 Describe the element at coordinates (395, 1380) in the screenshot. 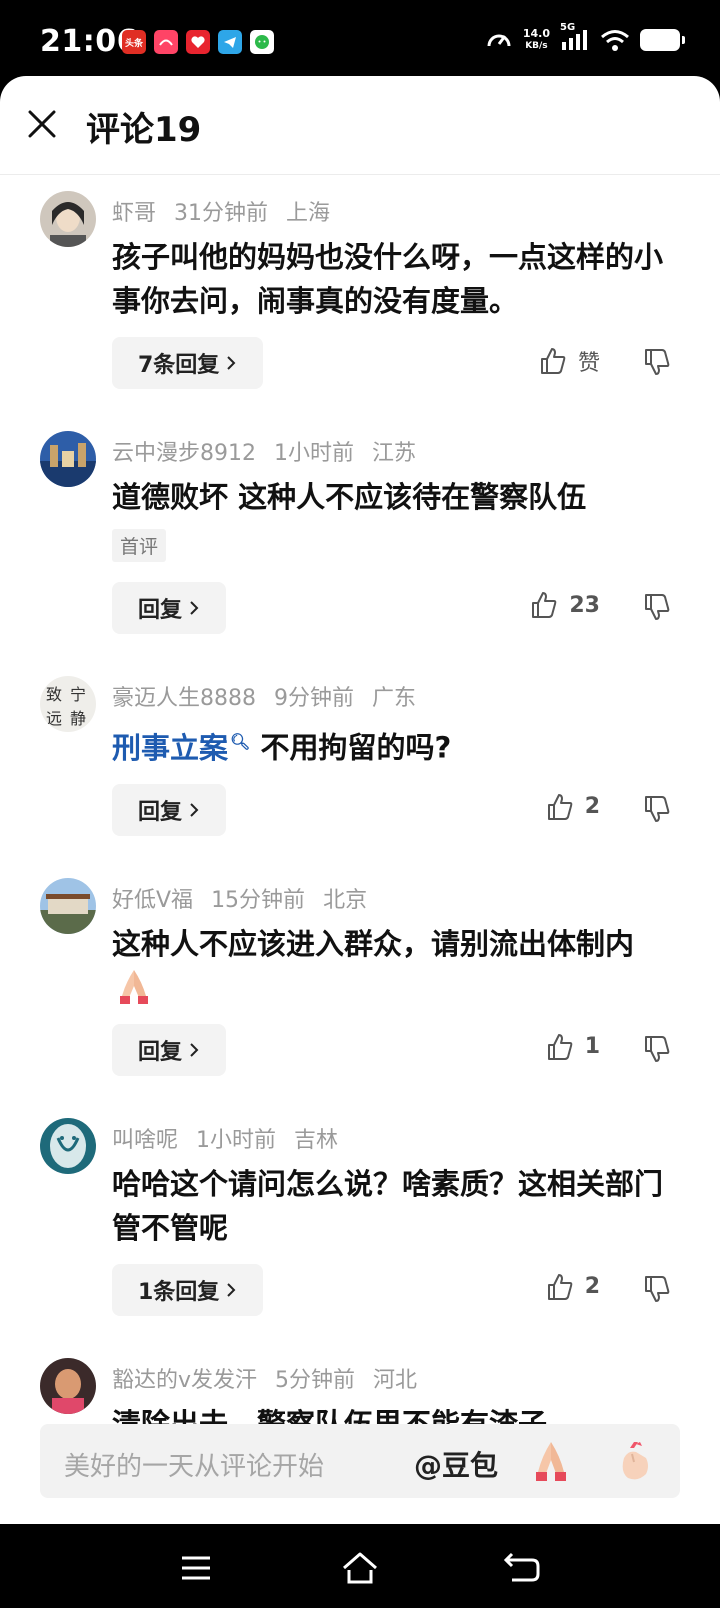

I see `comment-location: 河北` at that location.